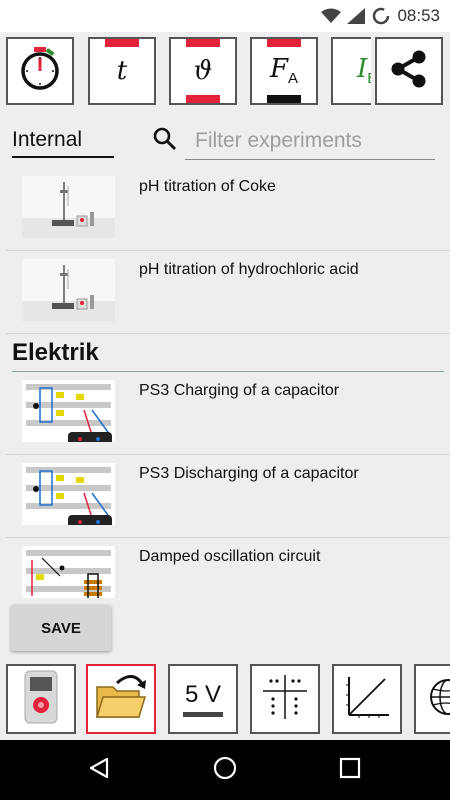 The width and height of the screenshot is (450, 800). I want to click on stopwatch-icon, so click(40, 71).